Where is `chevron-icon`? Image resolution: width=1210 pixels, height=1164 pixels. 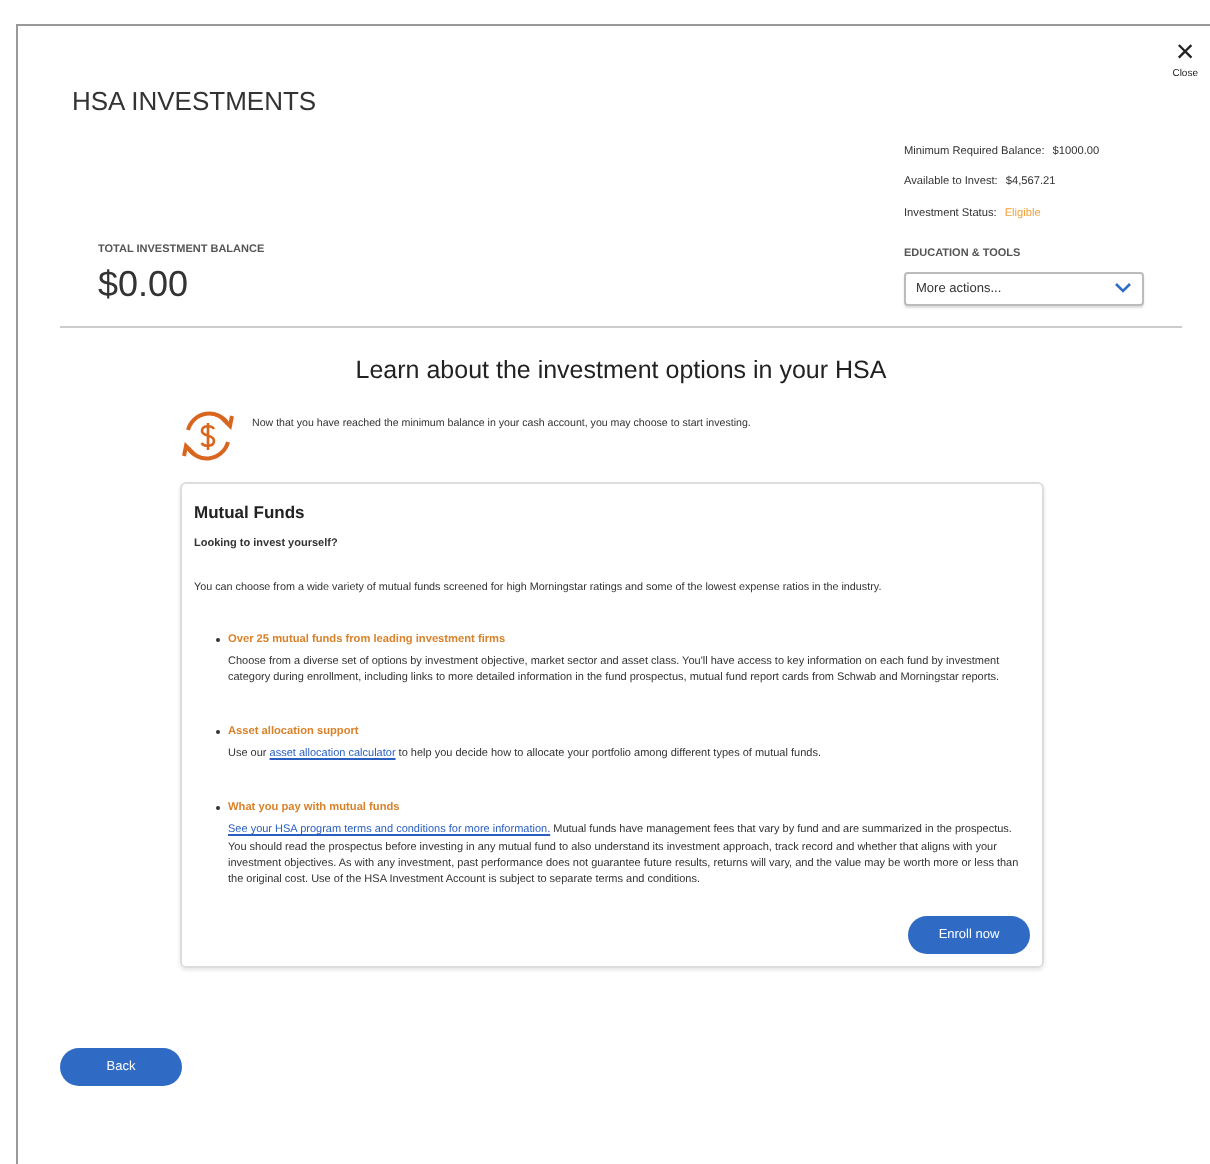 chevron-icon is located at coordinates (1123, 288).